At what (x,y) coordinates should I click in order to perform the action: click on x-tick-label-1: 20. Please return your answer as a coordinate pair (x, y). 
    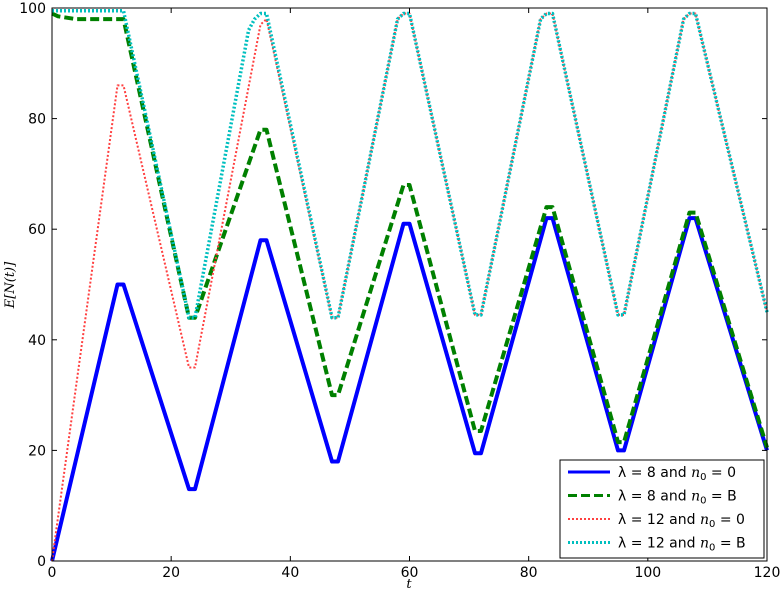
    Looking at the image, I should click on (171, 573).